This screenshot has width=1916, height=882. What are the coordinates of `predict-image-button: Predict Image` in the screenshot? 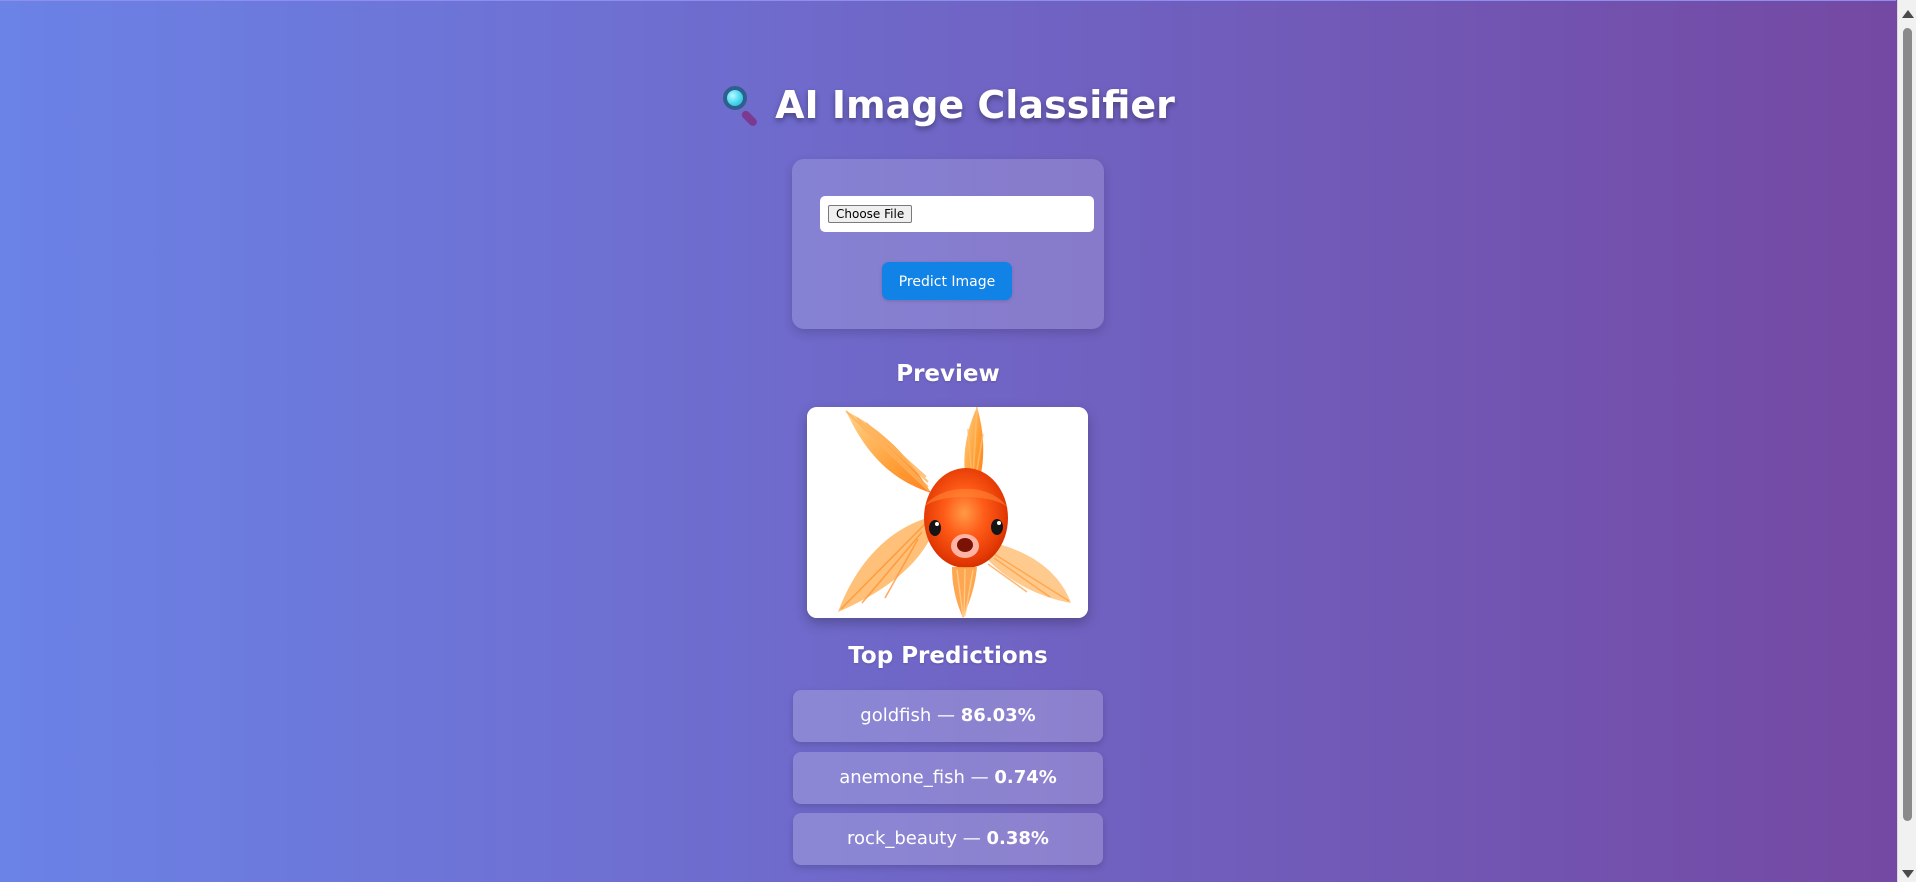 It's located at (947, 281).